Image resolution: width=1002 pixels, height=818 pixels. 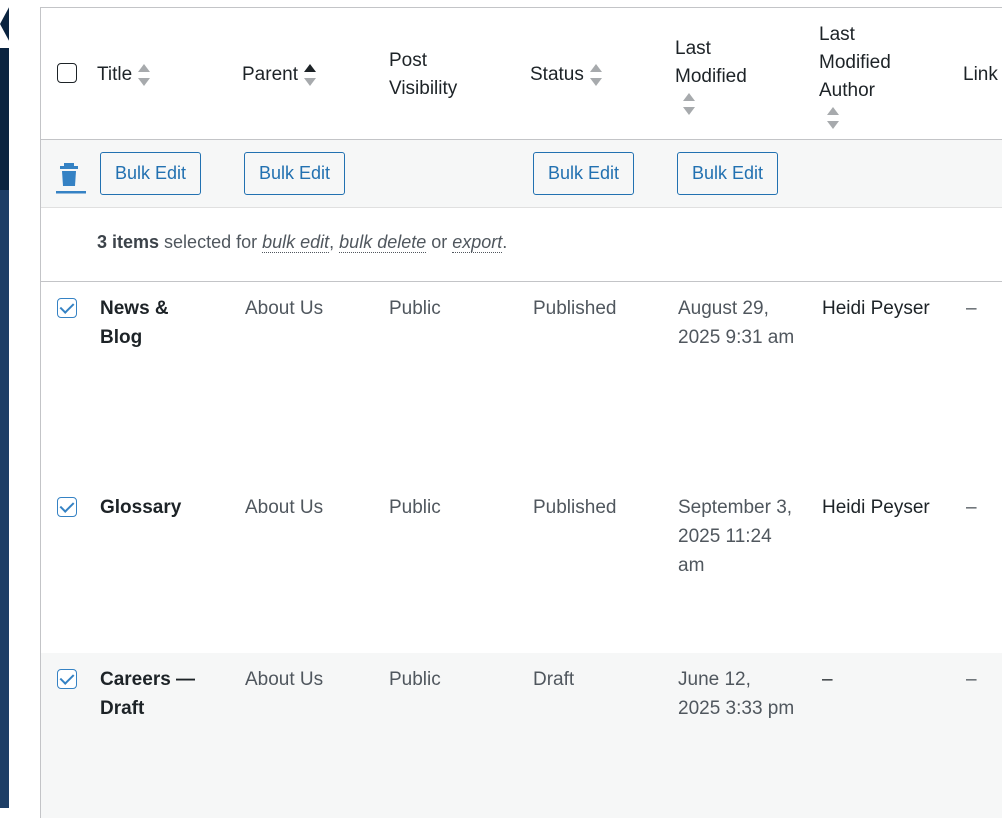 I want to click on row-author: –, so click(x=827, y=679).